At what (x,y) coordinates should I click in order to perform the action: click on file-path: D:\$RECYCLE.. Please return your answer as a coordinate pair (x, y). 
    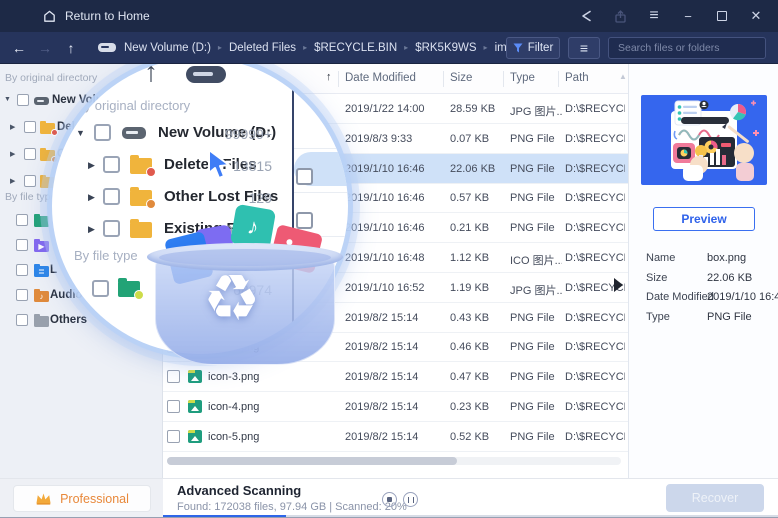
    Looking at the image, I should click on (595, 138).